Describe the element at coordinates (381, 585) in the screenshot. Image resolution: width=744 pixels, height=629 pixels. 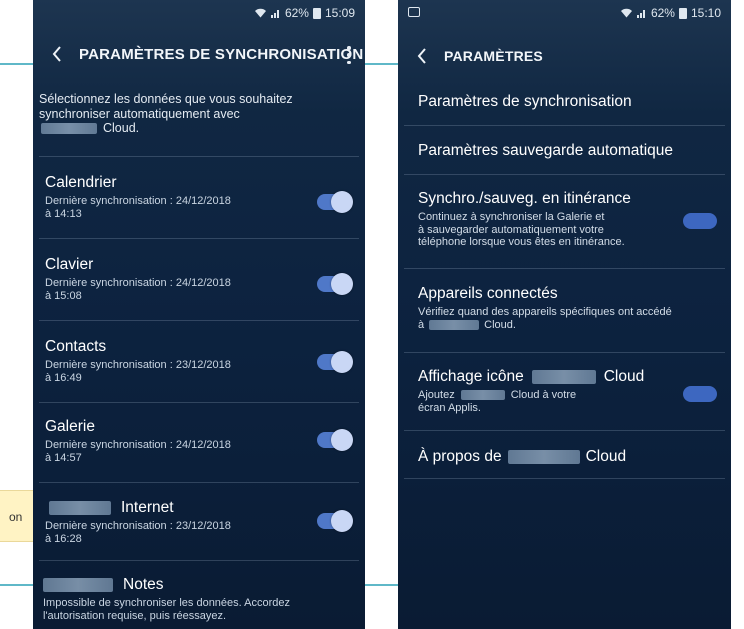
I see `guide-line-bottom-middle` at that location.